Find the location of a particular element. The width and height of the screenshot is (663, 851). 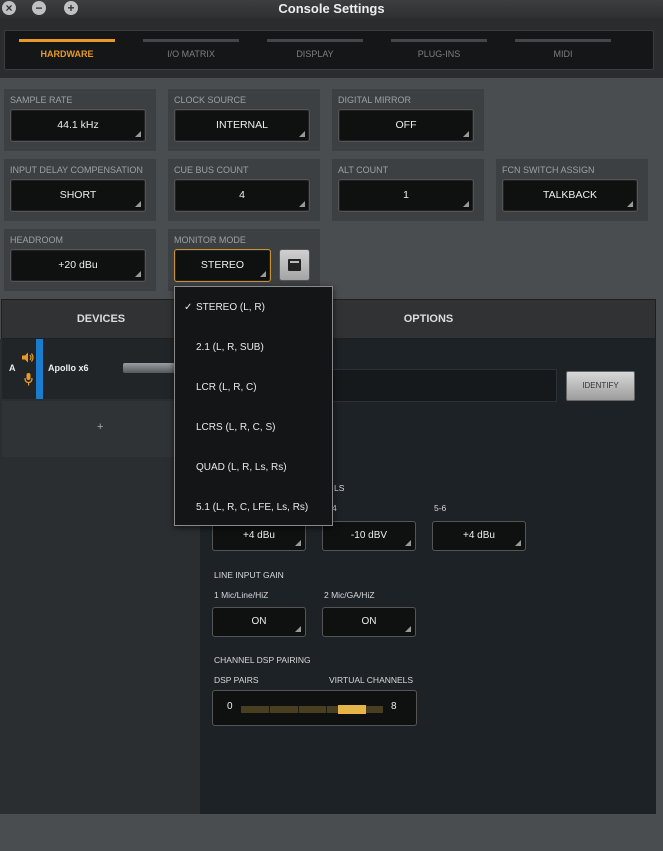

speaker-icon is located at coordinates (28, 357).